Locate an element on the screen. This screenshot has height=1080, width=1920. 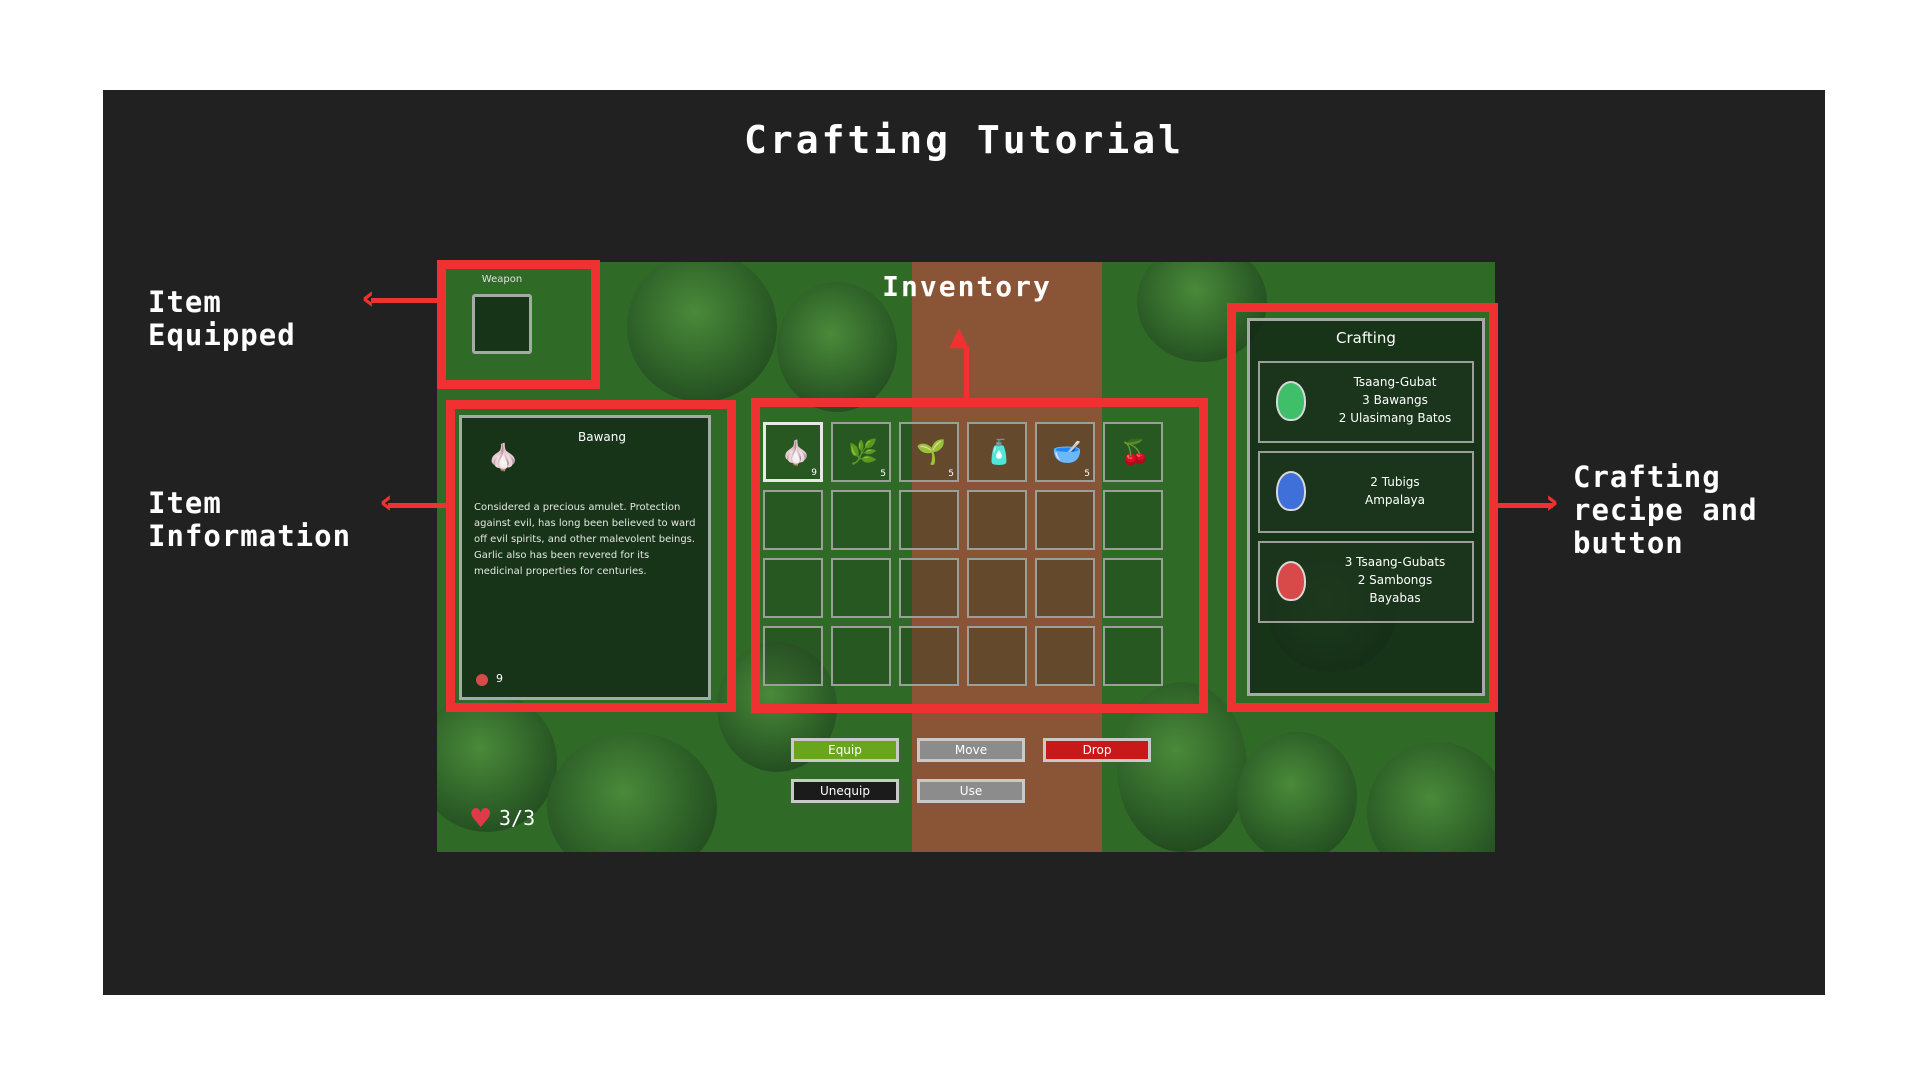
health-counter: 3/3 is located at coordinates (517, 818).